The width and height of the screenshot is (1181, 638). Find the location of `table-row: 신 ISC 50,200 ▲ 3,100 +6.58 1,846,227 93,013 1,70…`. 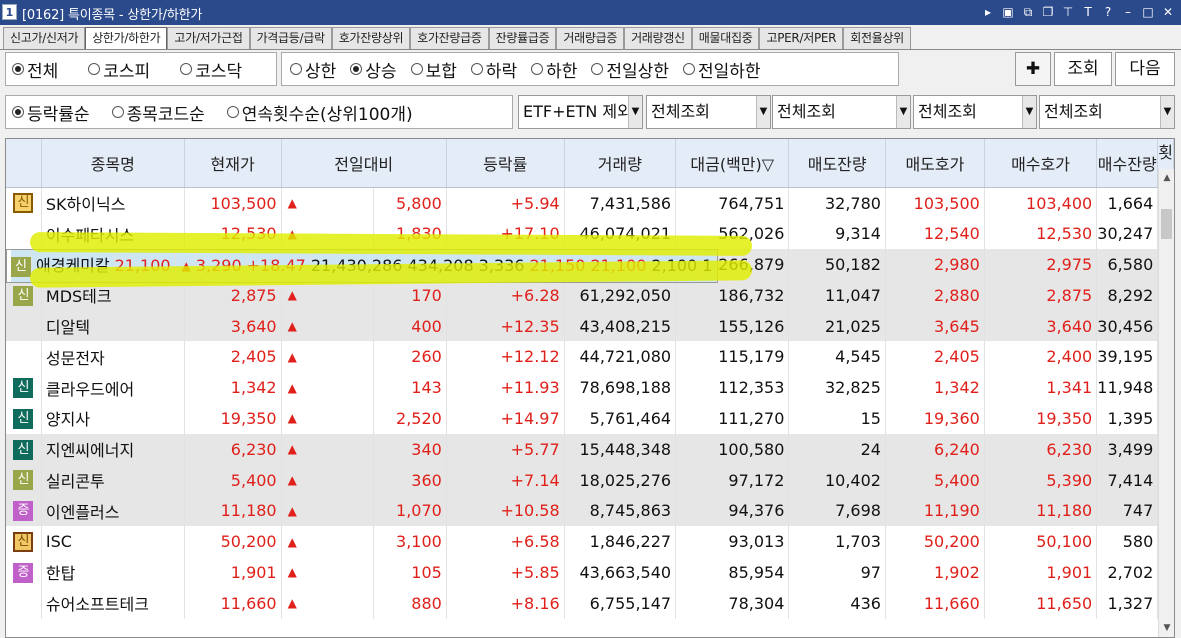

table-row: 신 ISC 50,200 ▲ 3,100 +6.58 1,846,227 93,013 1,70… is located at coordinates (590, 542).